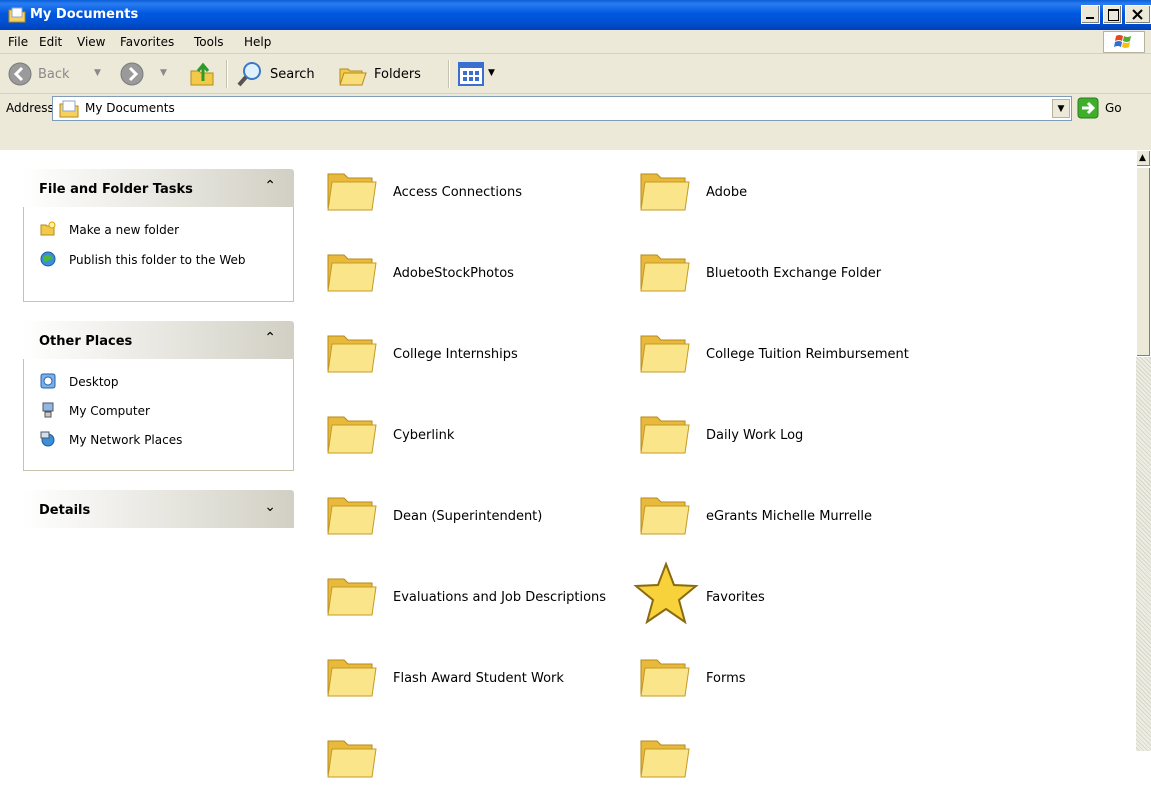  What do you see at coordinates (47, 439) in the screenshot?
I see `network-places-icon` at bounding box center [47, 439].